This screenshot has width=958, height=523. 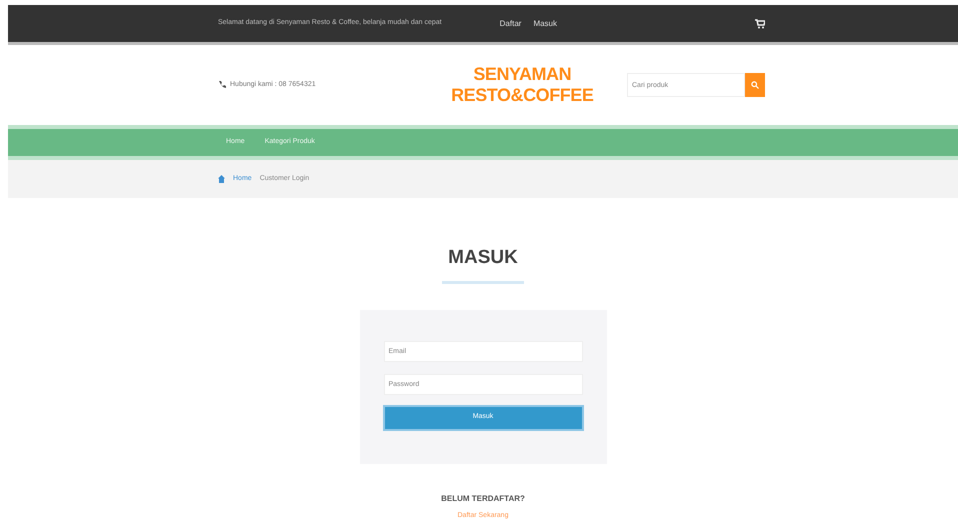 I want to click on register-heading: BELUM TERDAFTAR?, so click(x=483, y=498).